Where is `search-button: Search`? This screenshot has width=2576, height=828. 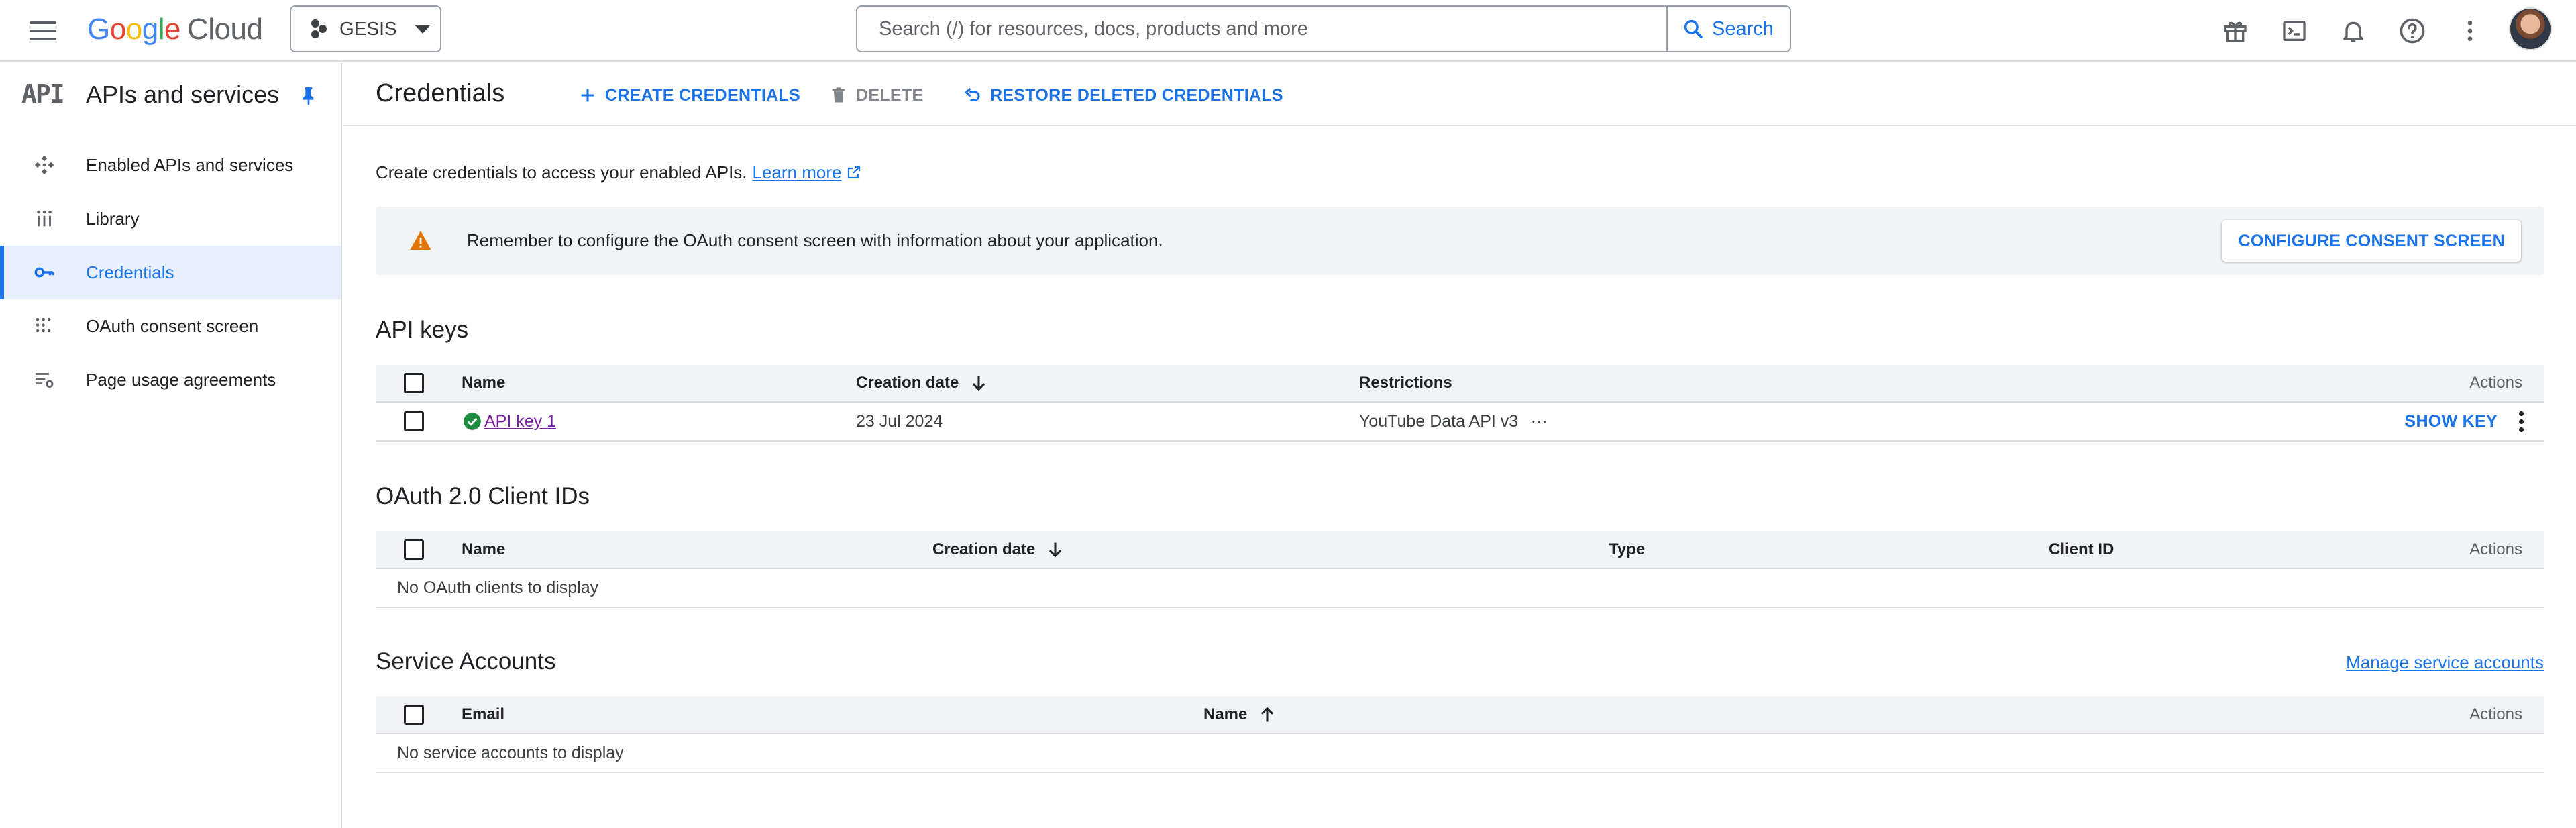 search-button: Search is located at coordinates (1728, 29).